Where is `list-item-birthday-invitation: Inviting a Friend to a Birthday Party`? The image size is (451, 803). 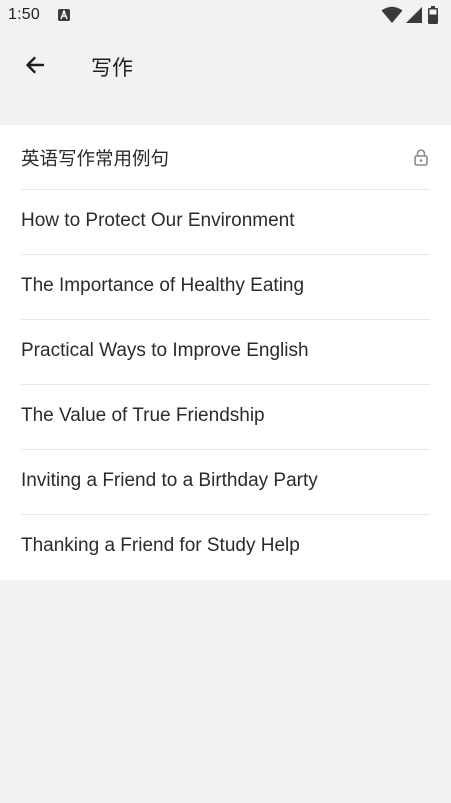 list-item-birthday-invitation: Inviting a Friend to a Birthday Party is located at coordinates (225, 482).